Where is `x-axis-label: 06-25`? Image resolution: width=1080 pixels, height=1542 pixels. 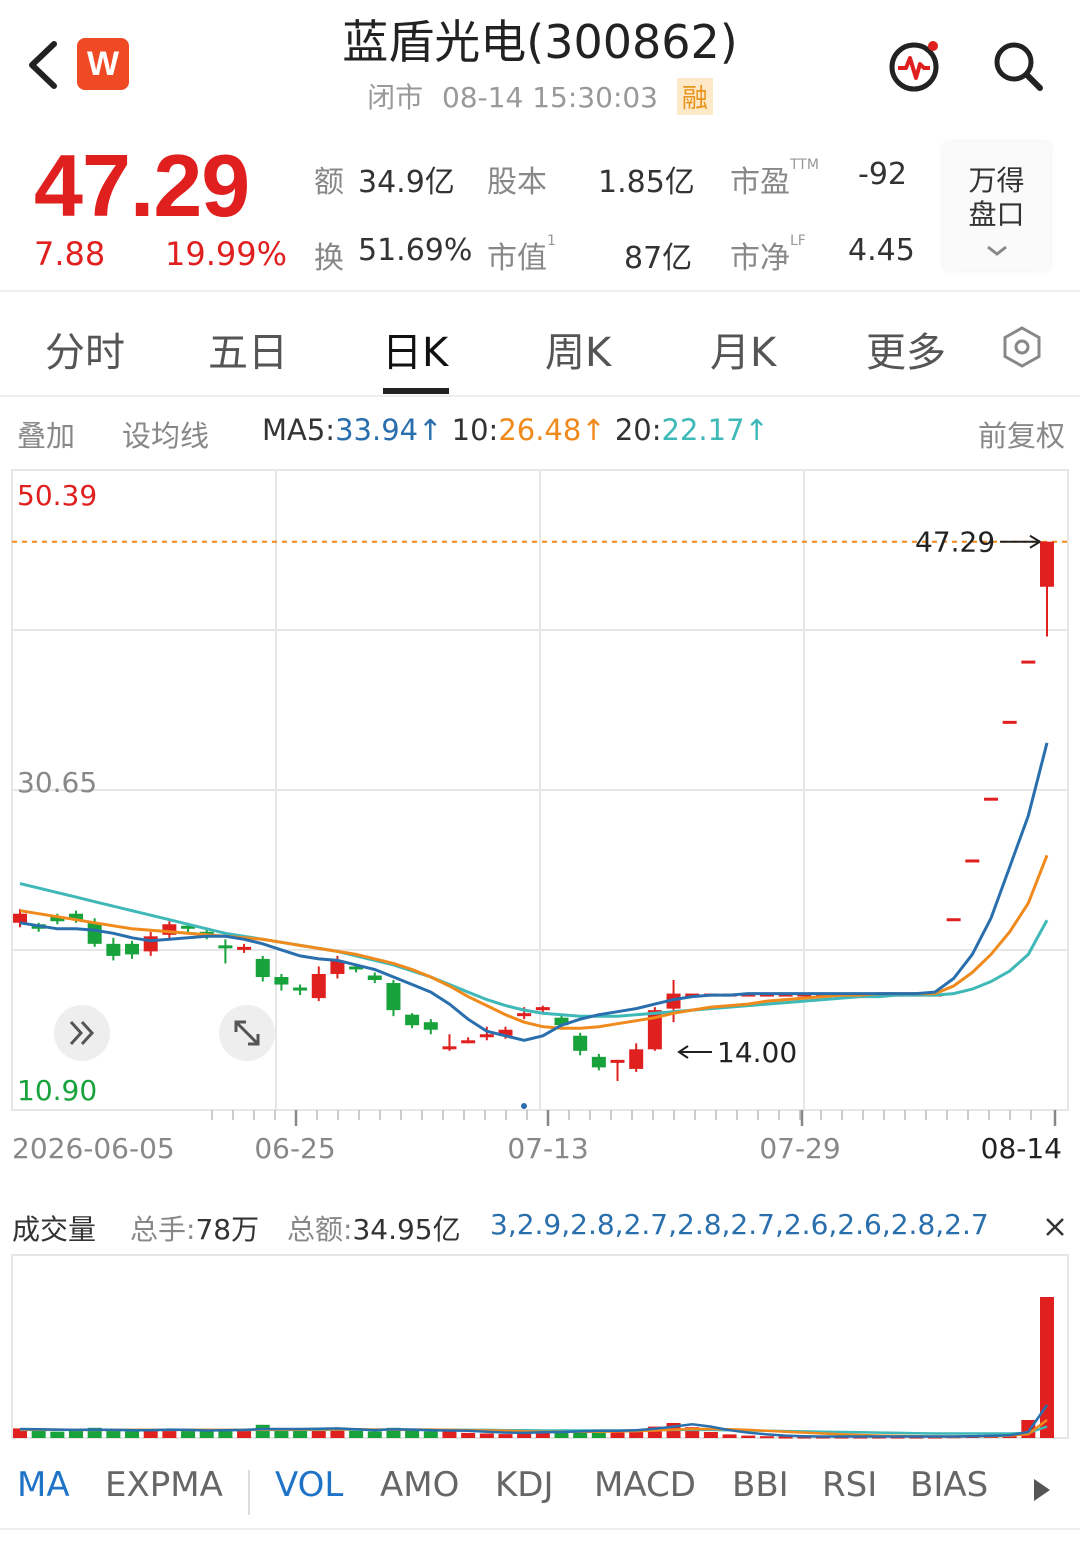
x-axis-label: 06-25 is located at coordinates (294, 1148).